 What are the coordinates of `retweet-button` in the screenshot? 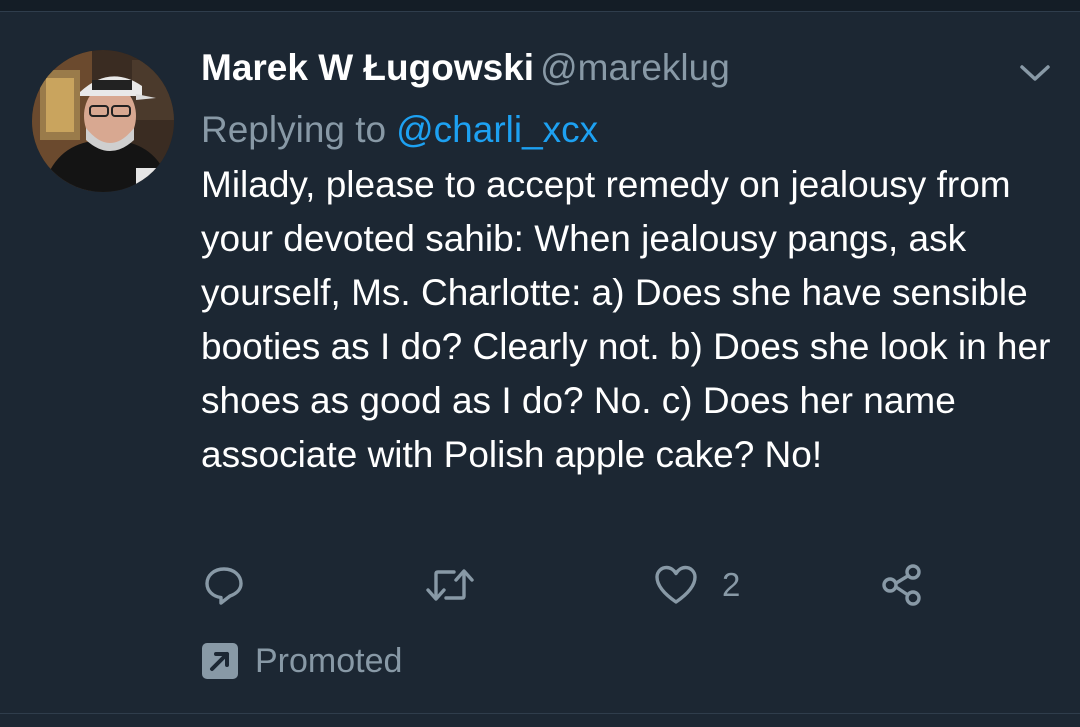 It's located at (450, 585).